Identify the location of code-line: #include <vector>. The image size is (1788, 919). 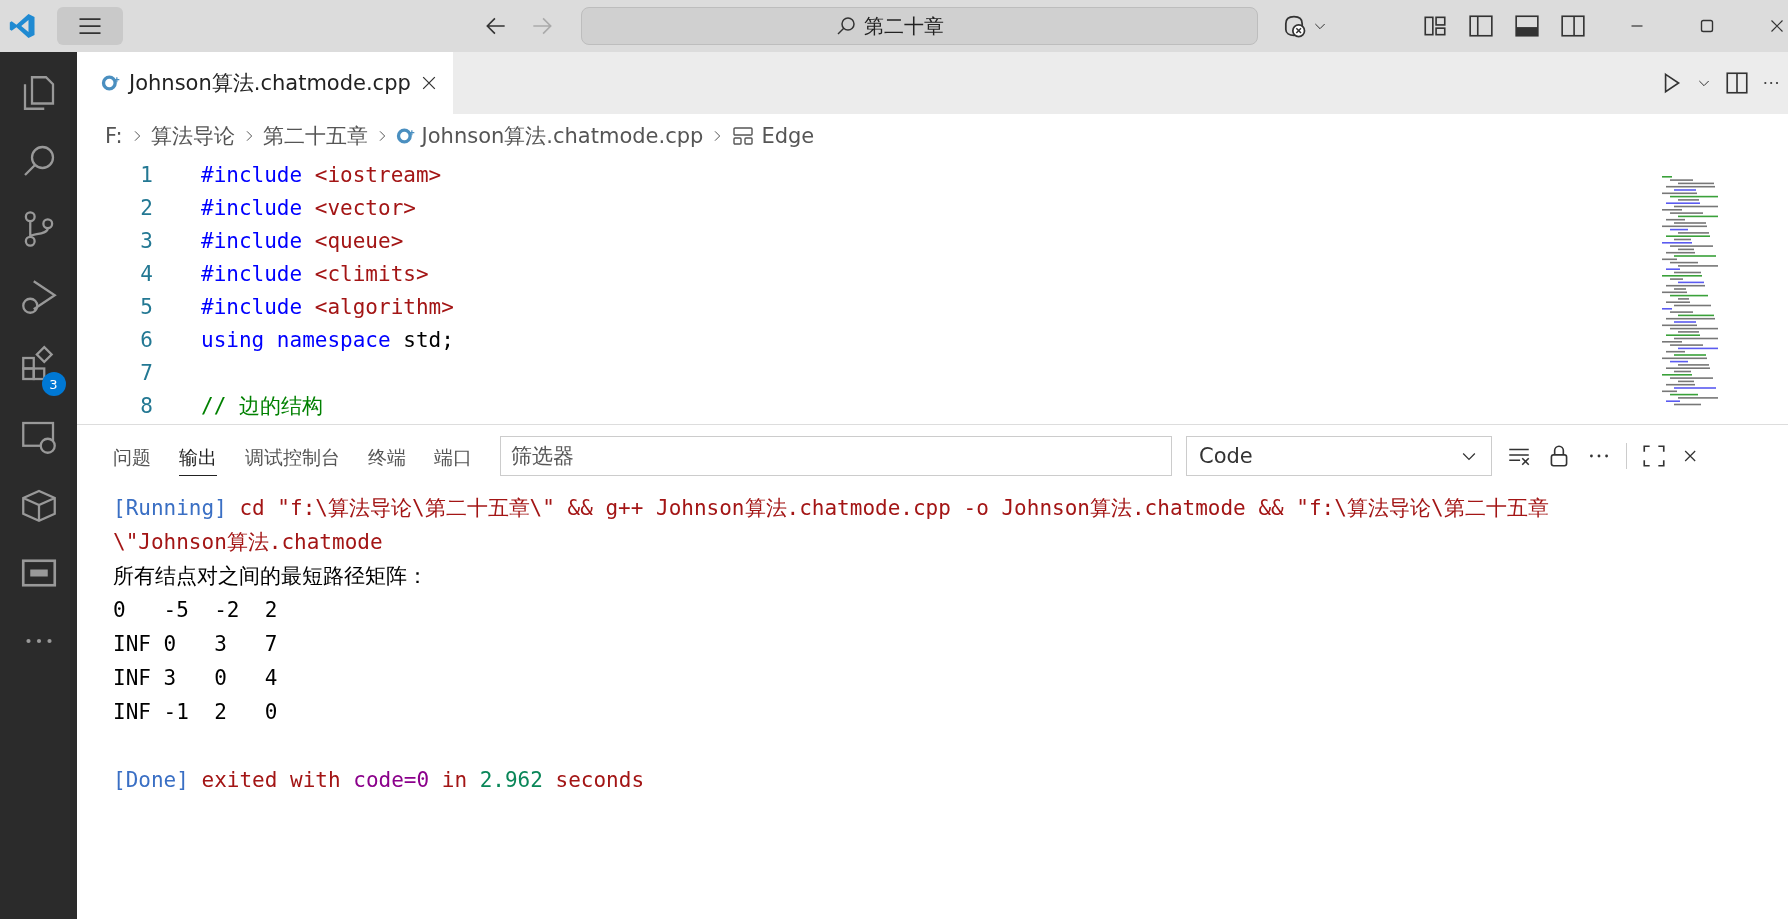
(308, 207).